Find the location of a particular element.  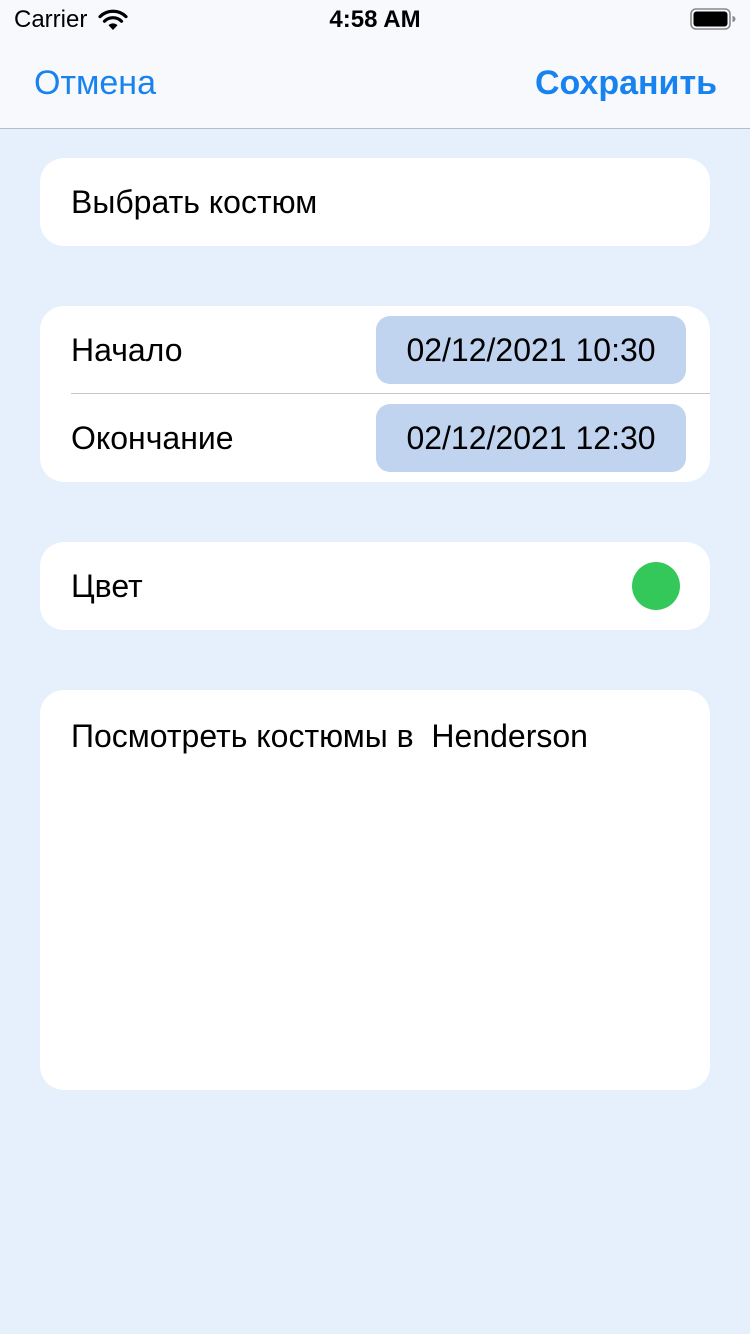

select-costume-label: Выбрать костюм is located at coordinates (194, 202).